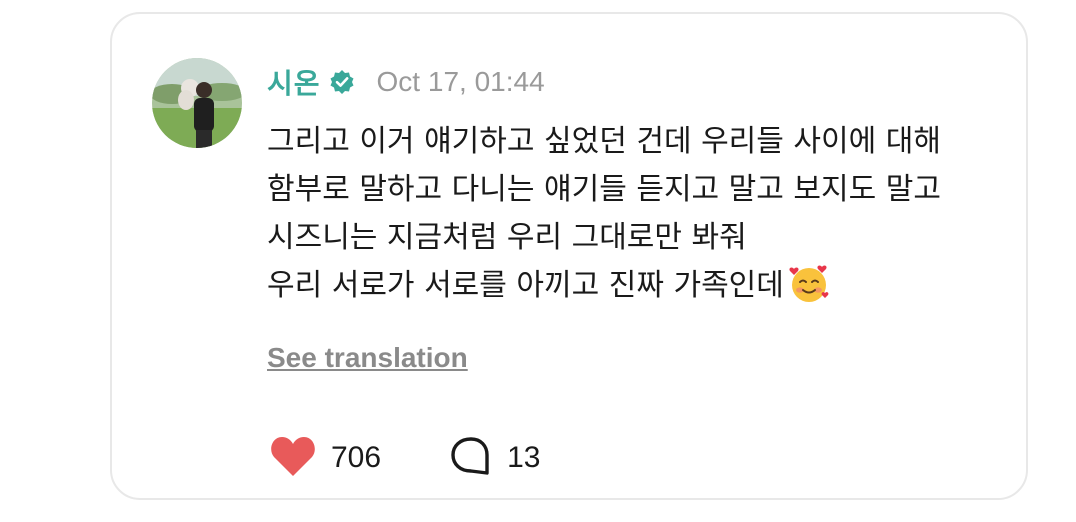 This screenshot has height=522, width=1076. Describe the element at coordinates (524, 457) in the screenshot. I see `comment-count: 13` at that location.